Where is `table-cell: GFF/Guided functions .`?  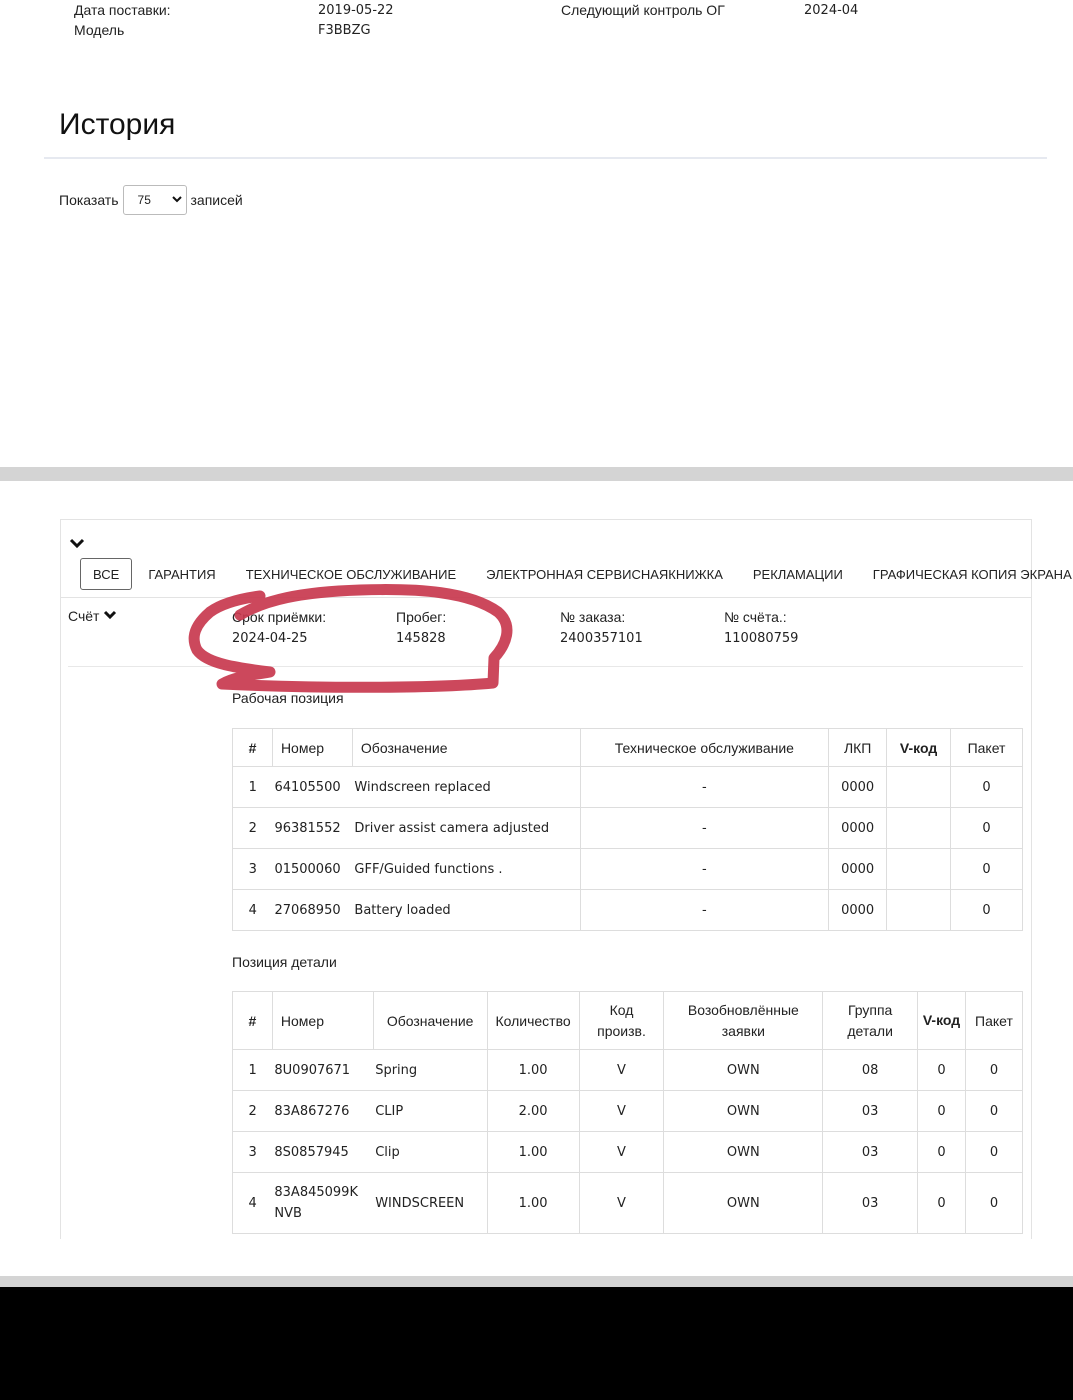 table-cell: GFF/Guided functions . is located at coordinates (466, 869).